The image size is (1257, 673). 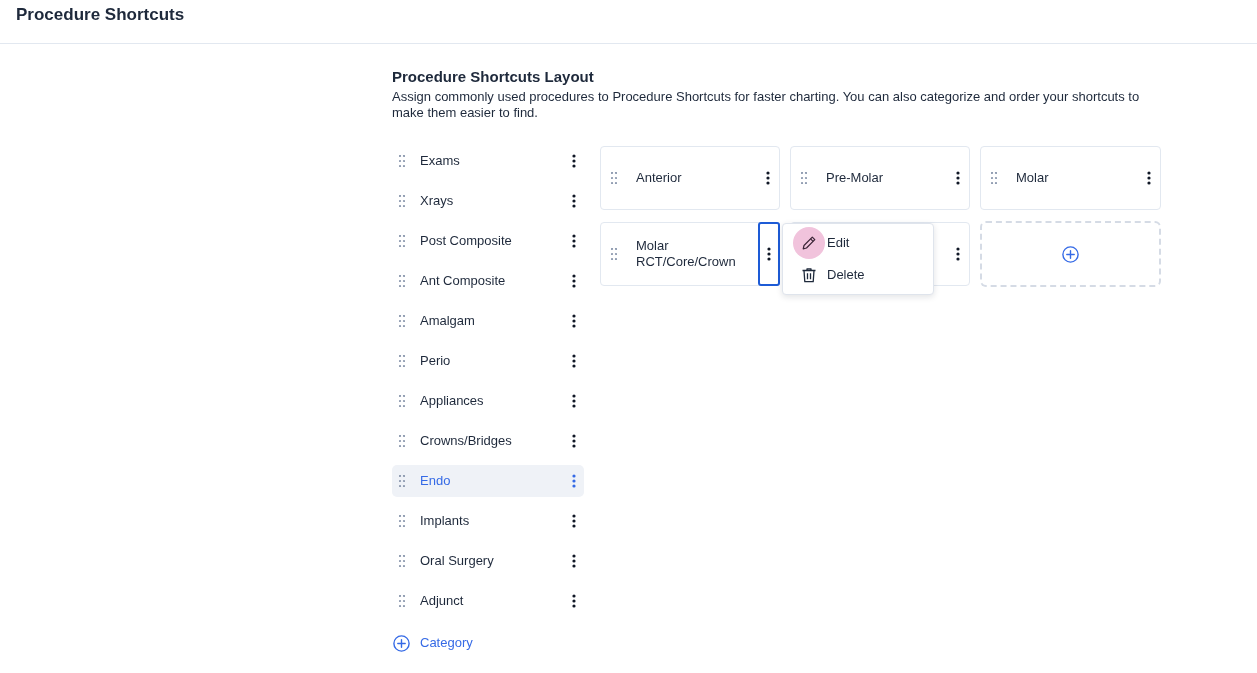 What do you see at coordinates (493, 77) in the screenshot?
I see `section-heading: Procedure Shortcuts Layout` at bounding box center [493, 77].